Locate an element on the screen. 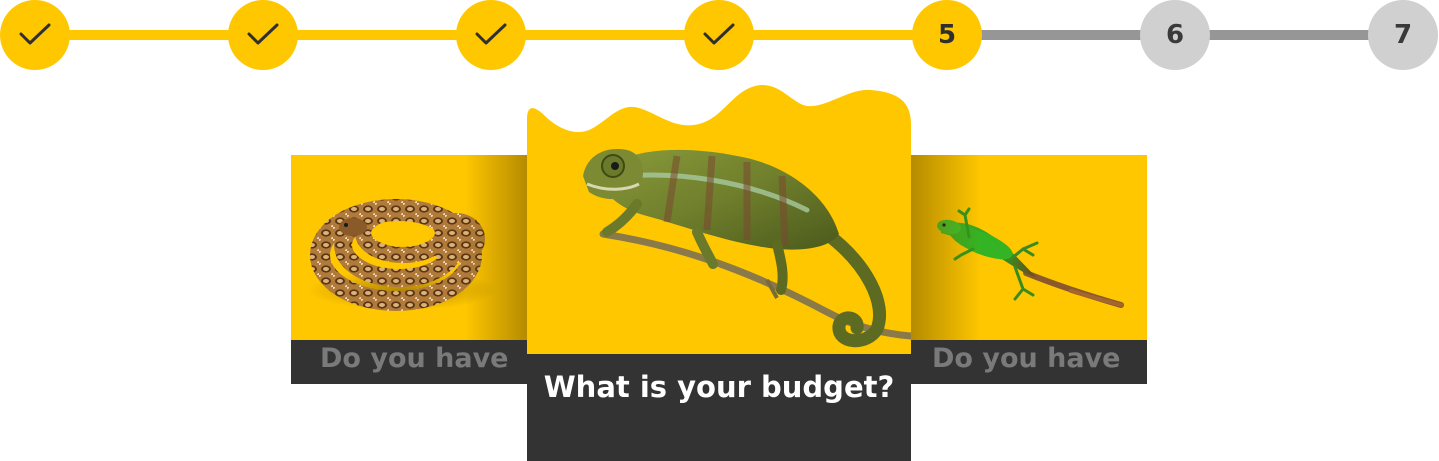 The image size is (1439, 461). previous-question-card: Do you have is located at coordinates (409, 269).